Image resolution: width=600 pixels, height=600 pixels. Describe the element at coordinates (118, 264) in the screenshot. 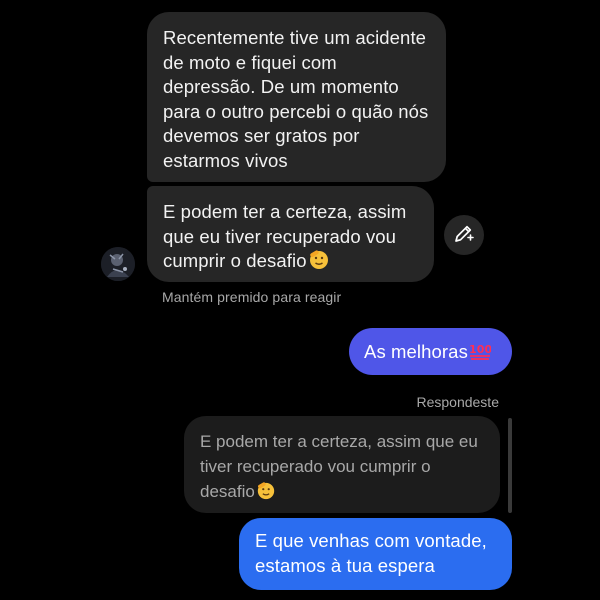

I see `avatar` at that location.